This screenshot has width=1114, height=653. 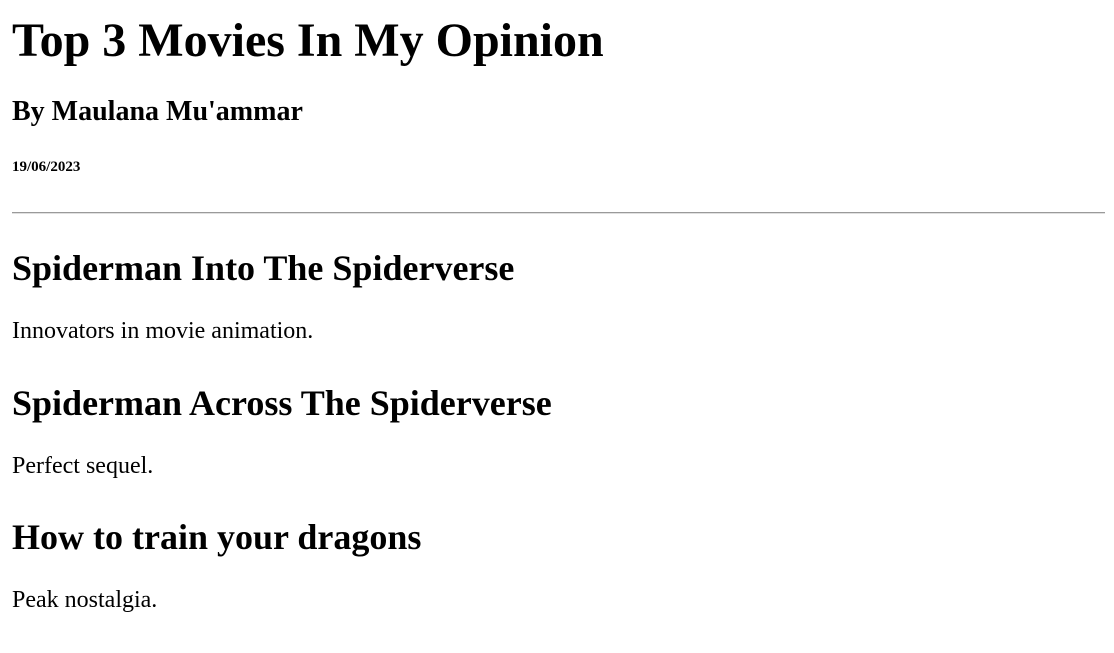 I want to click on movie-description: Peak nostalgia., so click(x=85, y=600).